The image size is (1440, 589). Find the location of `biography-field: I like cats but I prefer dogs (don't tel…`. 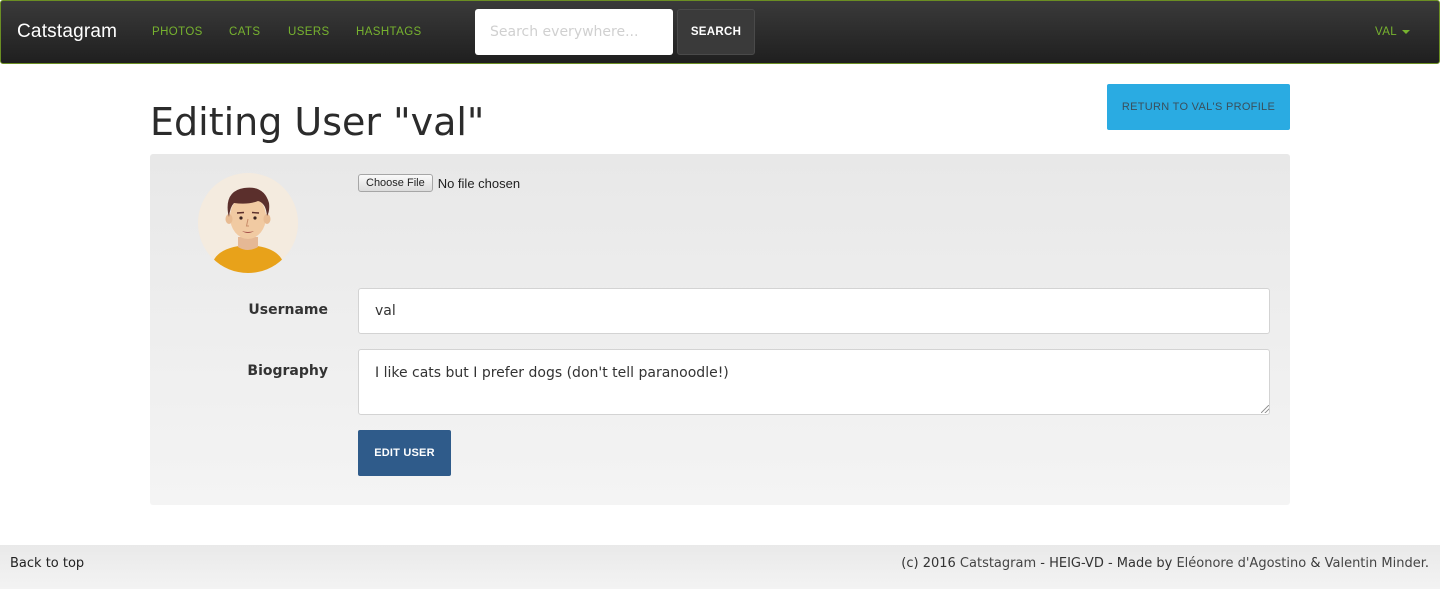

biography-field: I like cats but I prefer dogs (don't tel… is located at coordinates (814, 382).